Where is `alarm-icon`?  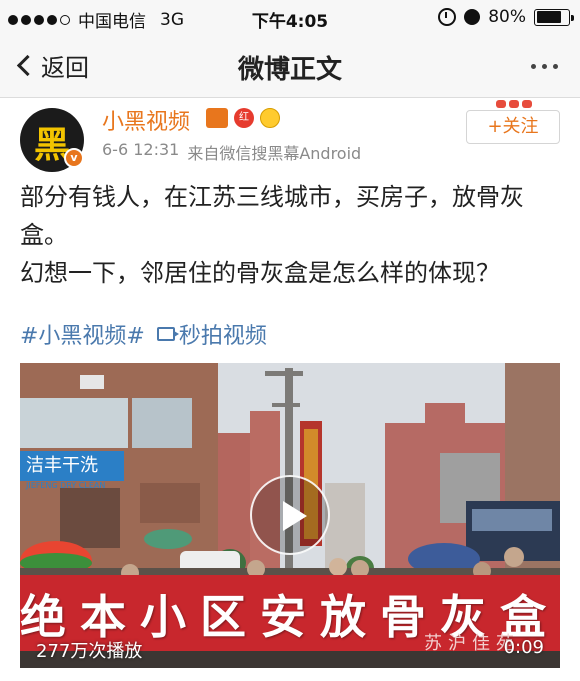
alarm-icon is located at coordinates (472, 17).